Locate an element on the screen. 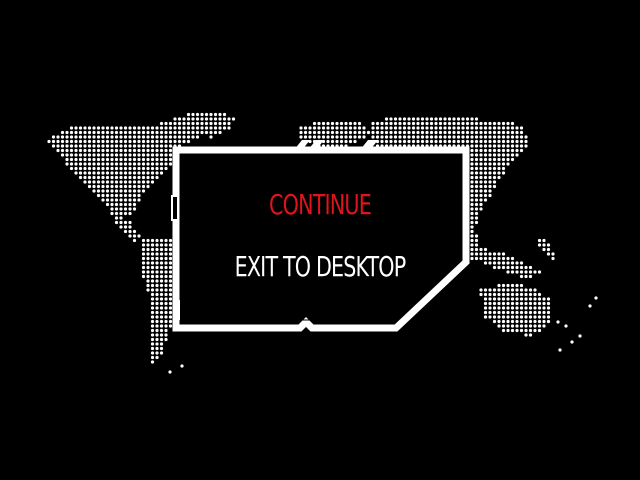  continue-button: CONTINUE is located at coordinates (320, 204).